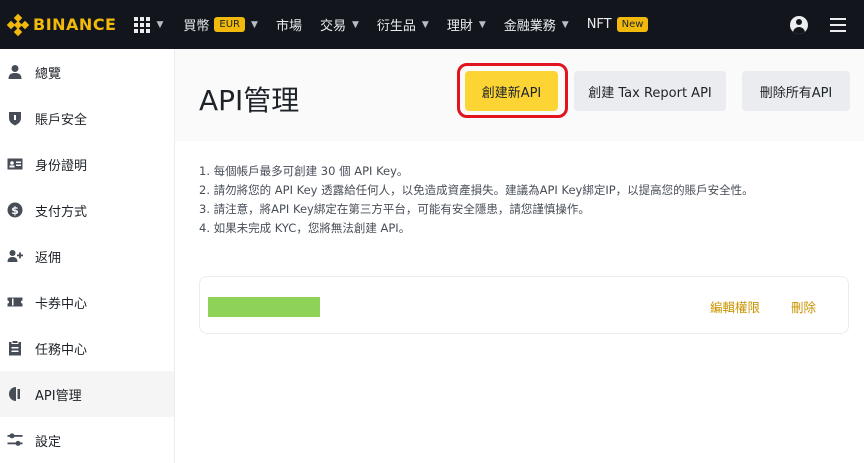  What do you see at coordinates (650, 91) in the screenshot?
I see `create-tax-report-api-button: 創建 Tax Report API` at bounding box center [650, 91].